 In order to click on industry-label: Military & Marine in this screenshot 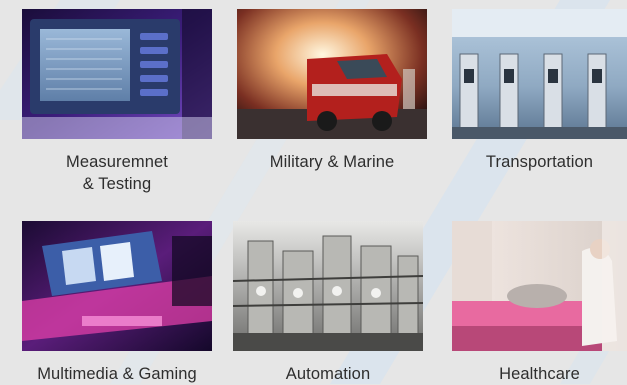, I will do `click(332, 162)`.